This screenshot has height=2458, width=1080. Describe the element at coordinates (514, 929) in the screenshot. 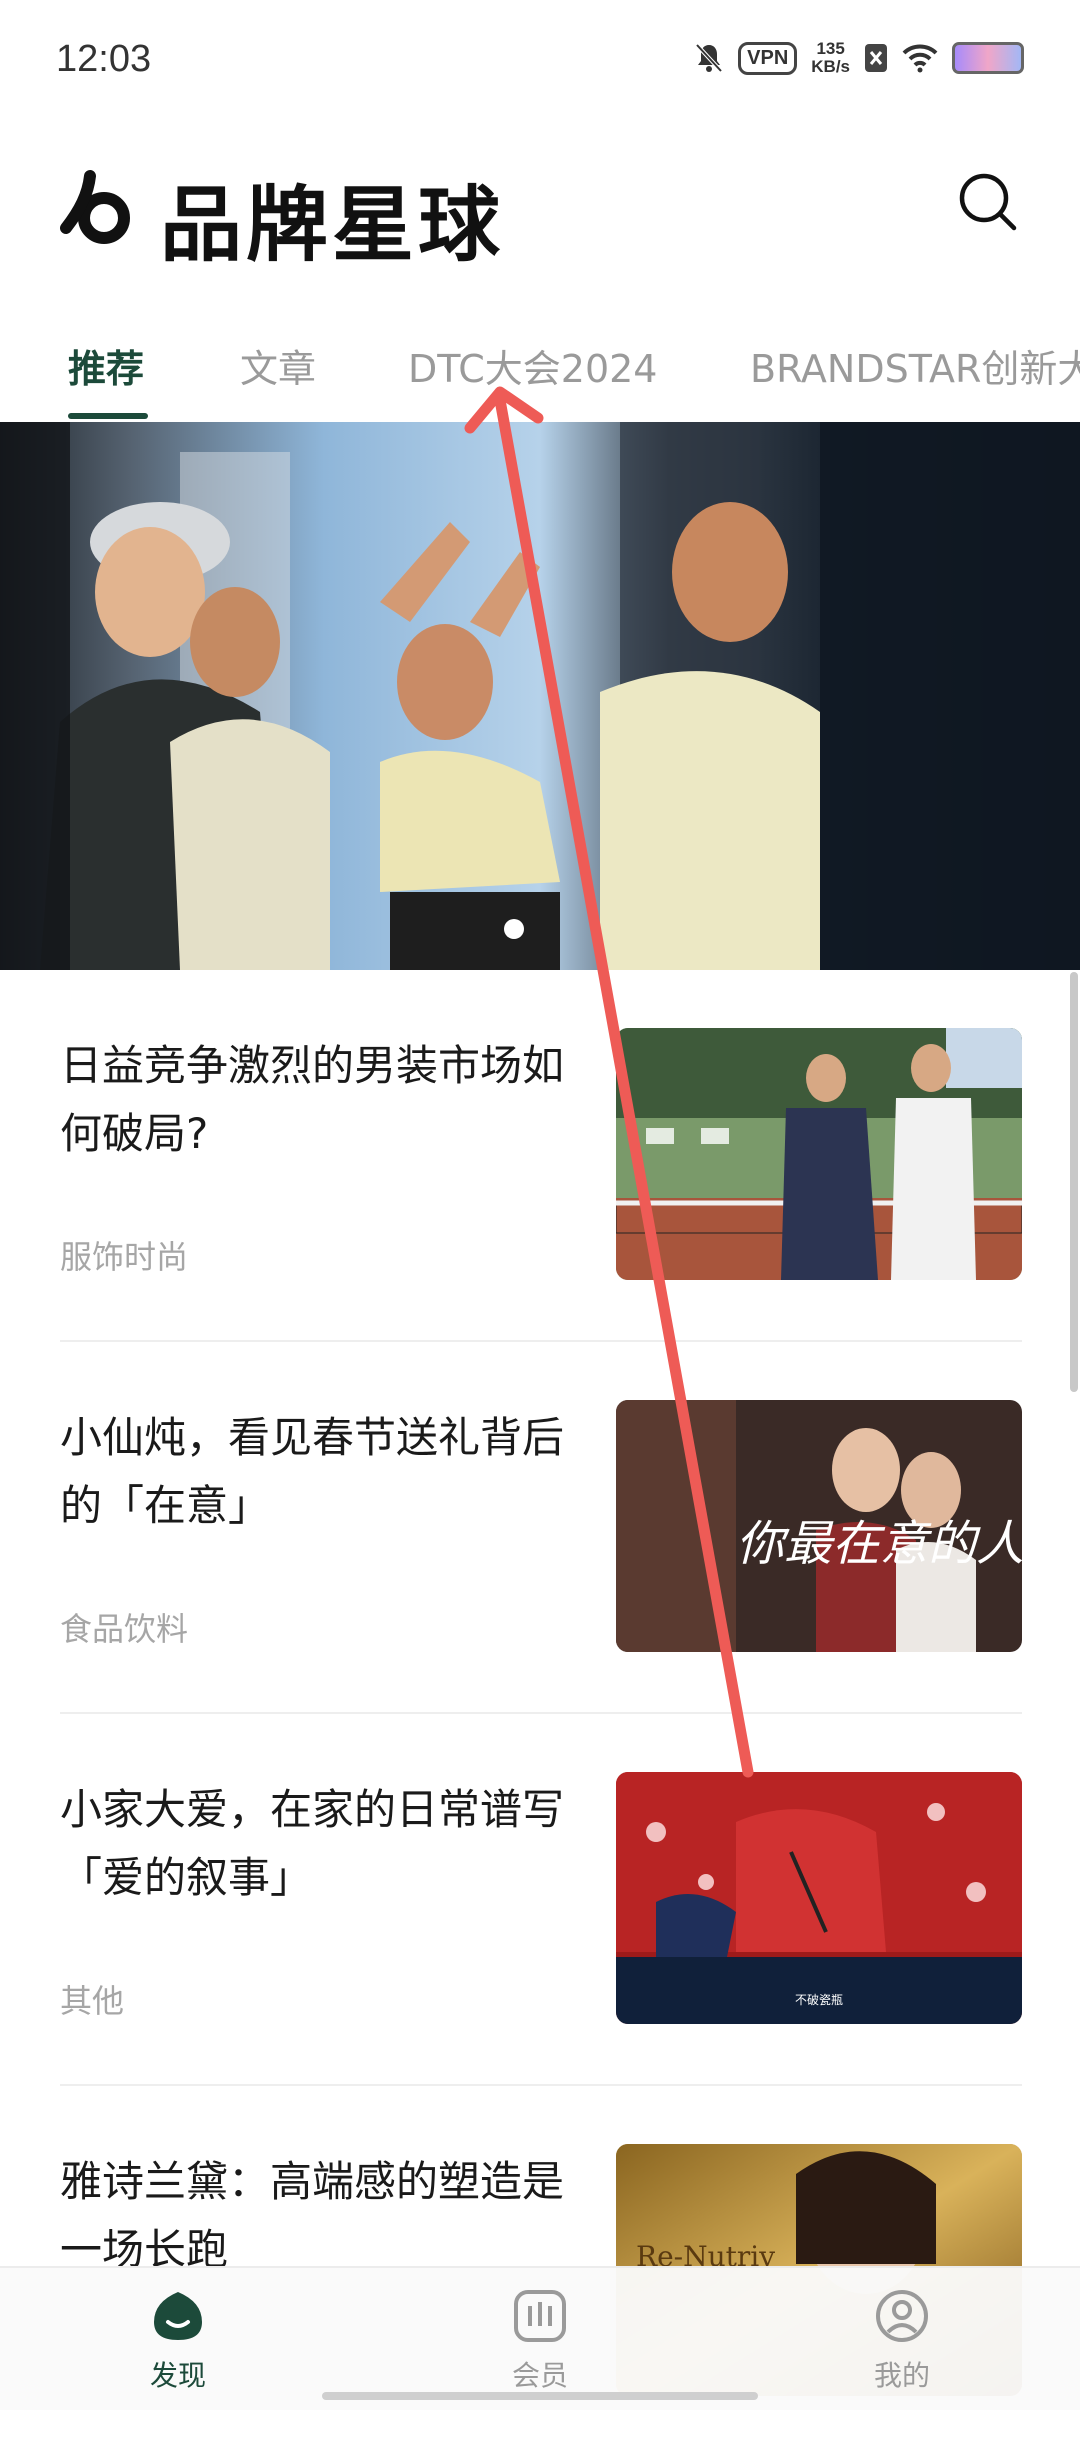

I see `carousel-indicator-dot` at that location.